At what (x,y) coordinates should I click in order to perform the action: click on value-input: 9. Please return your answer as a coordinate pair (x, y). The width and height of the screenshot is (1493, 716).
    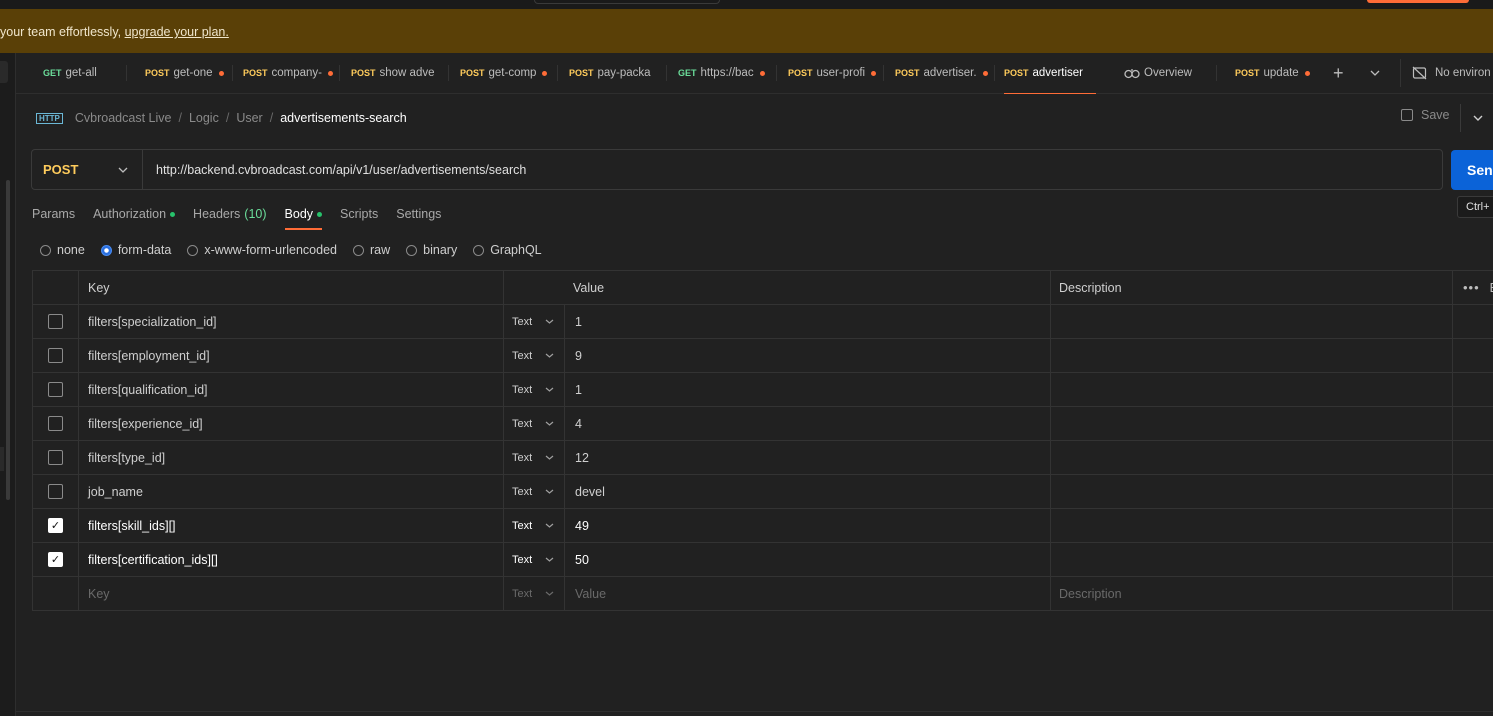
    Looking at the image, I should click on (807, 355).